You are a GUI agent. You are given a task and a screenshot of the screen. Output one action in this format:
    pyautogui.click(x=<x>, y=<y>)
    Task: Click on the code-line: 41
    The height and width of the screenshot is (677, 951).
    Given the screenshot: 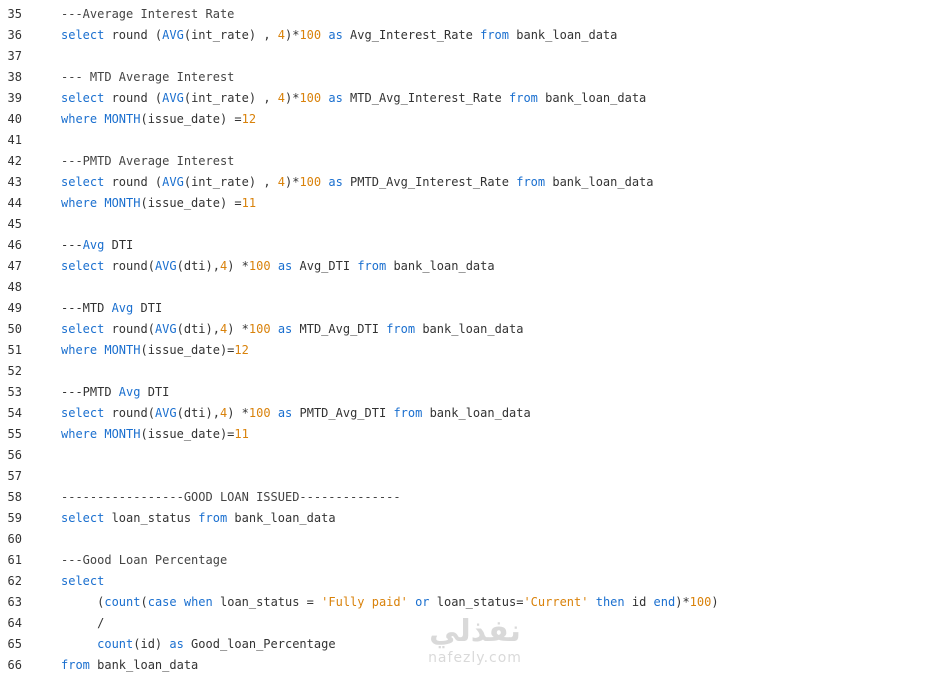 What is the action you would take?
    pyautogui.click(x=475, y=140)
    